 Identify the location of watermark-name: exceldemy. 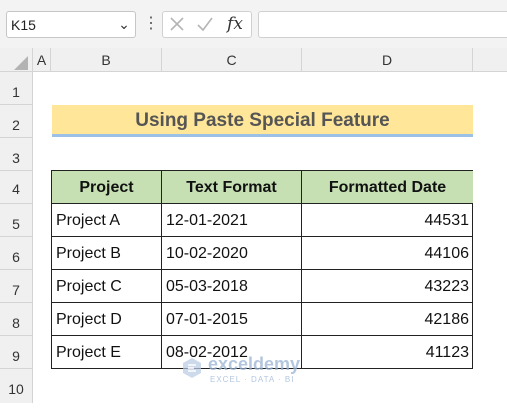
(254, 364).